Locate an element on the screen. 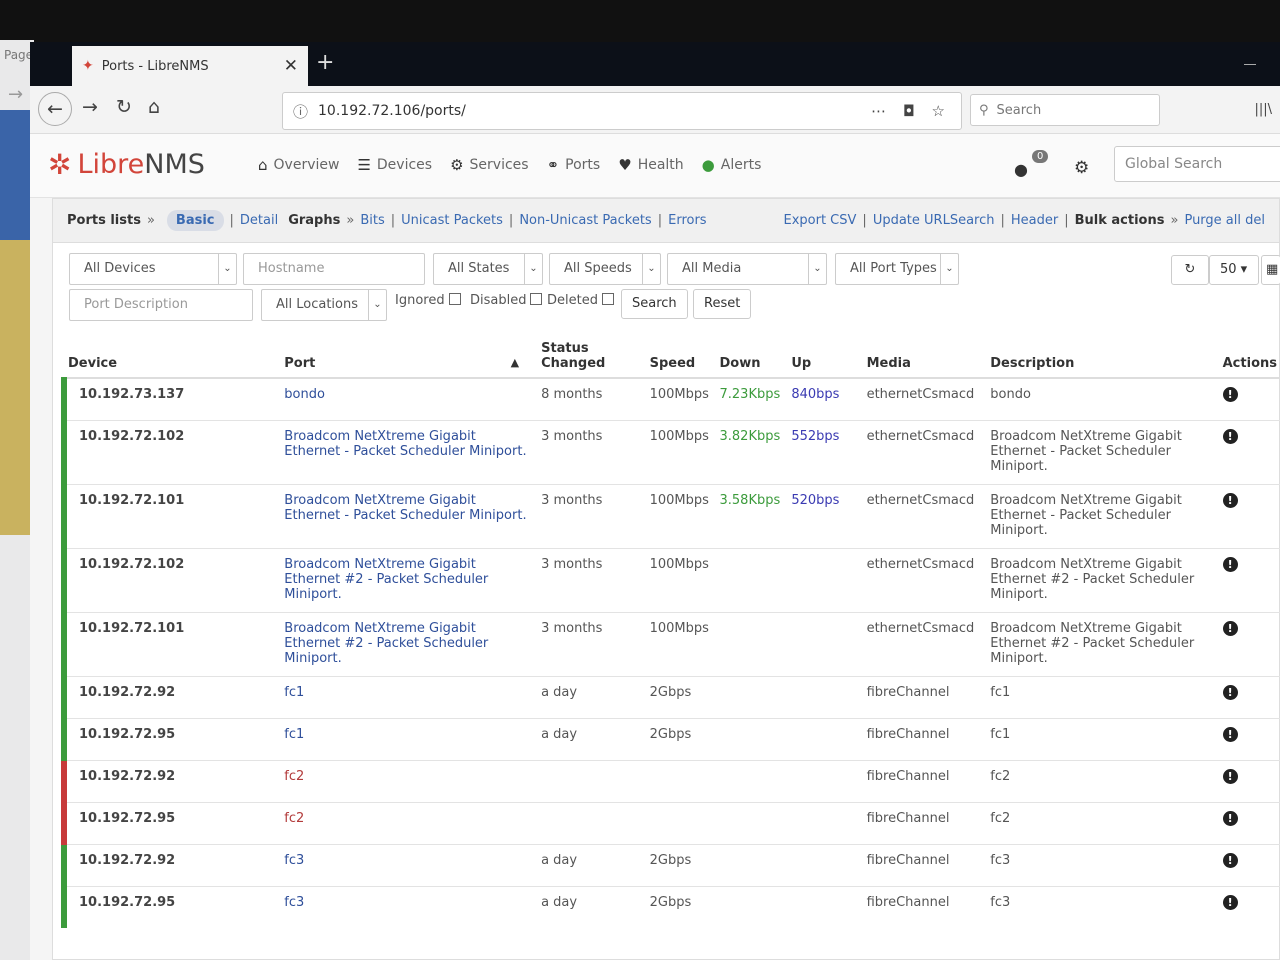  url-bar: ⓘ 10.192.72.106/ports/ ⋯ ◘ ☆ is located at coordinates (622, 111).